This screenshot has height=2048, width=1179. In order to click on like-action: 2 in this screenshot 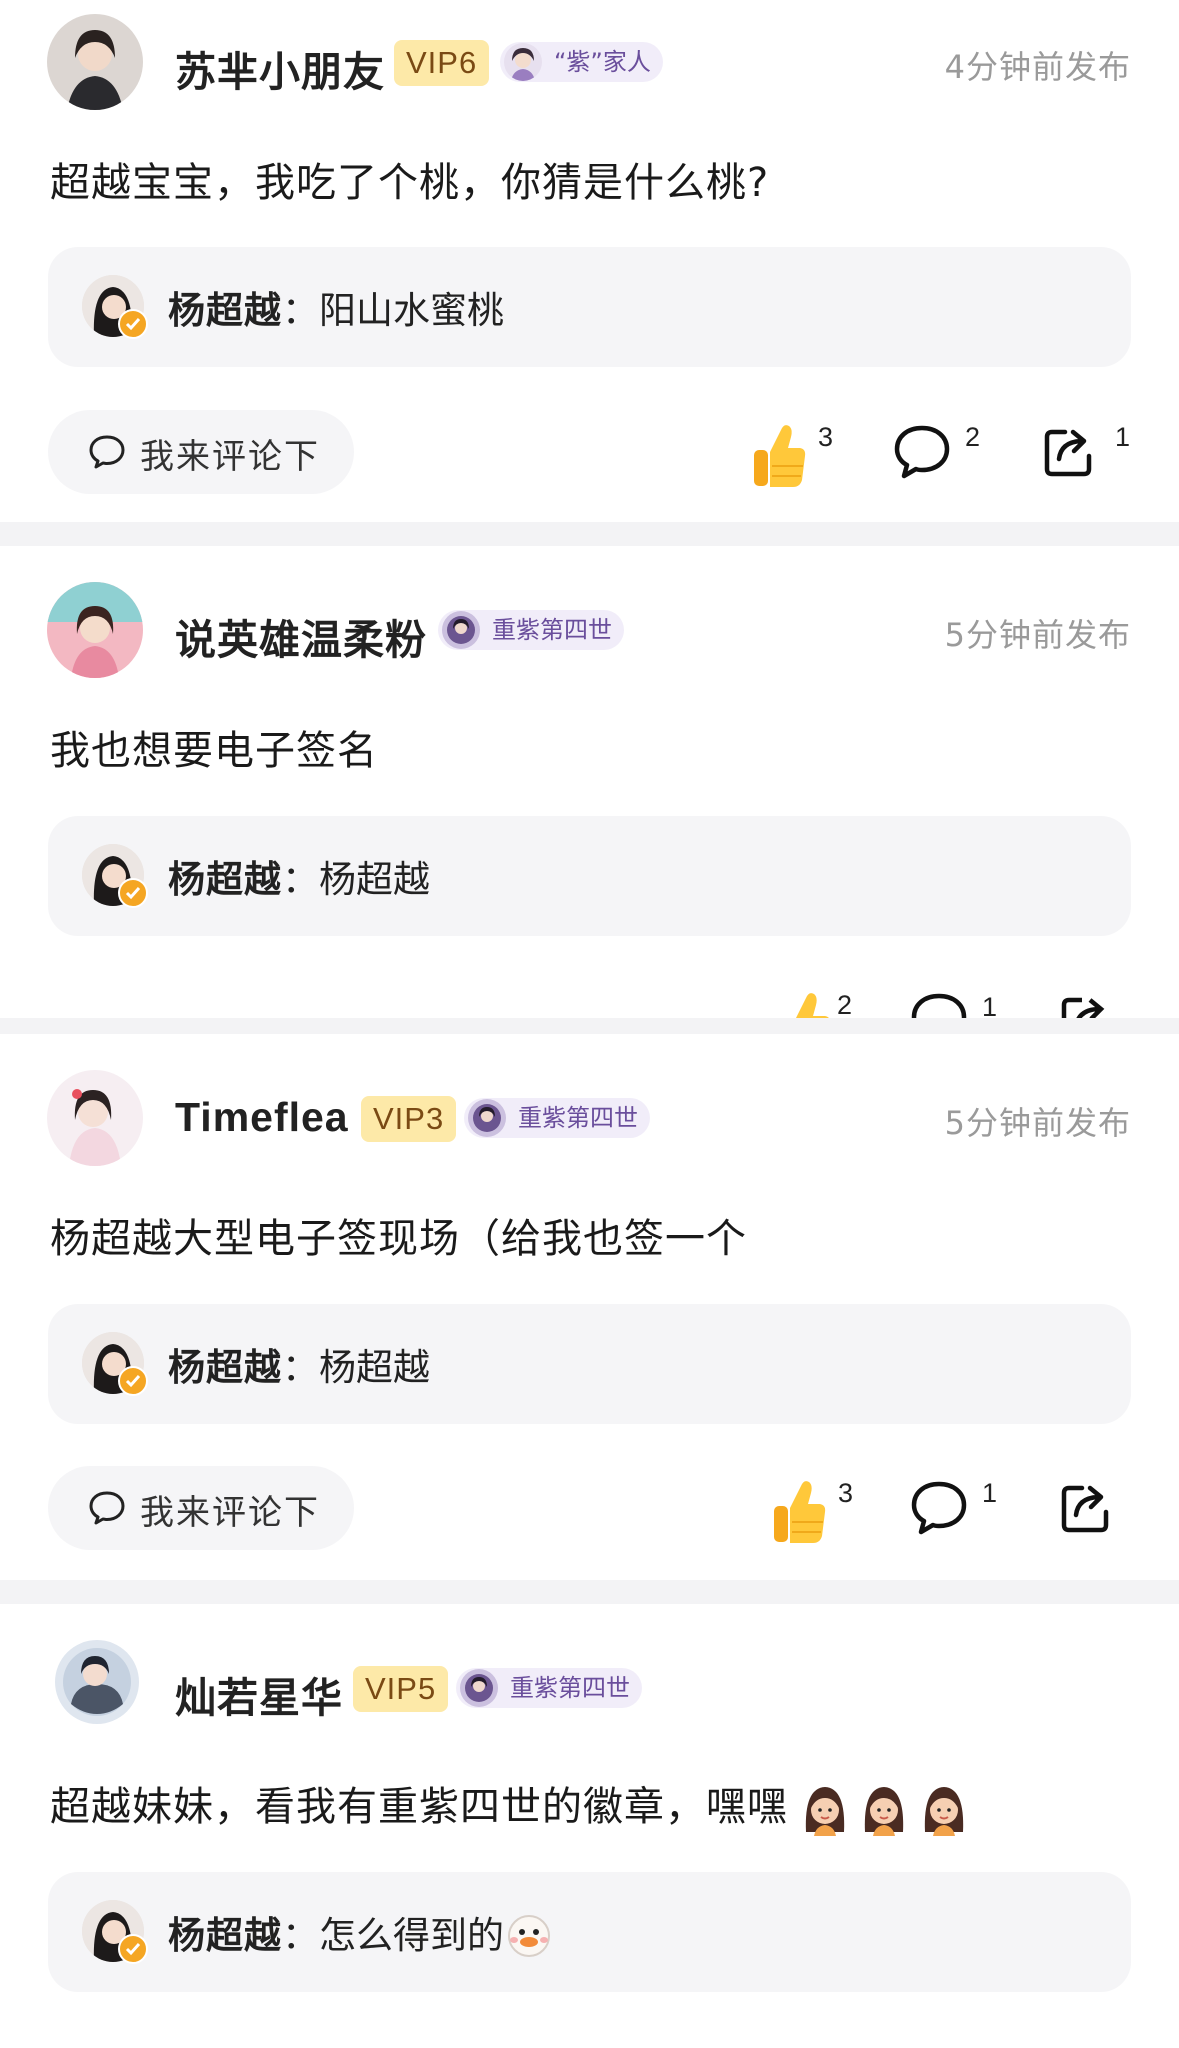, I will do `click(820, 1003)`.